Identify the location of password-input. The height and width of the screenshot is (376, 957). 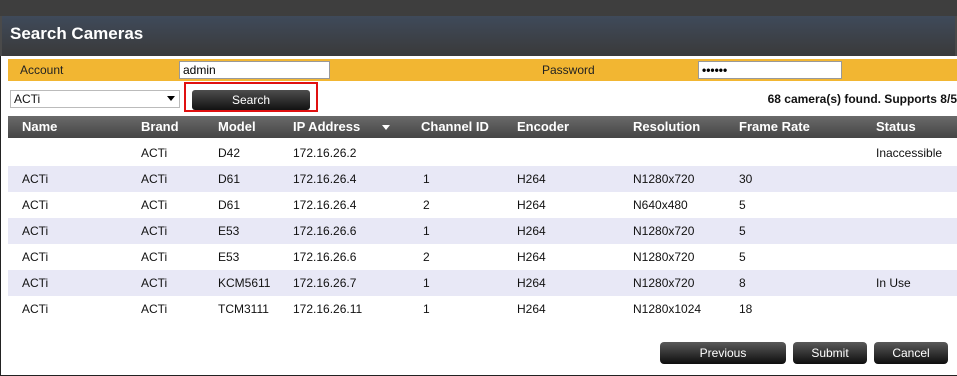
(770, 70).